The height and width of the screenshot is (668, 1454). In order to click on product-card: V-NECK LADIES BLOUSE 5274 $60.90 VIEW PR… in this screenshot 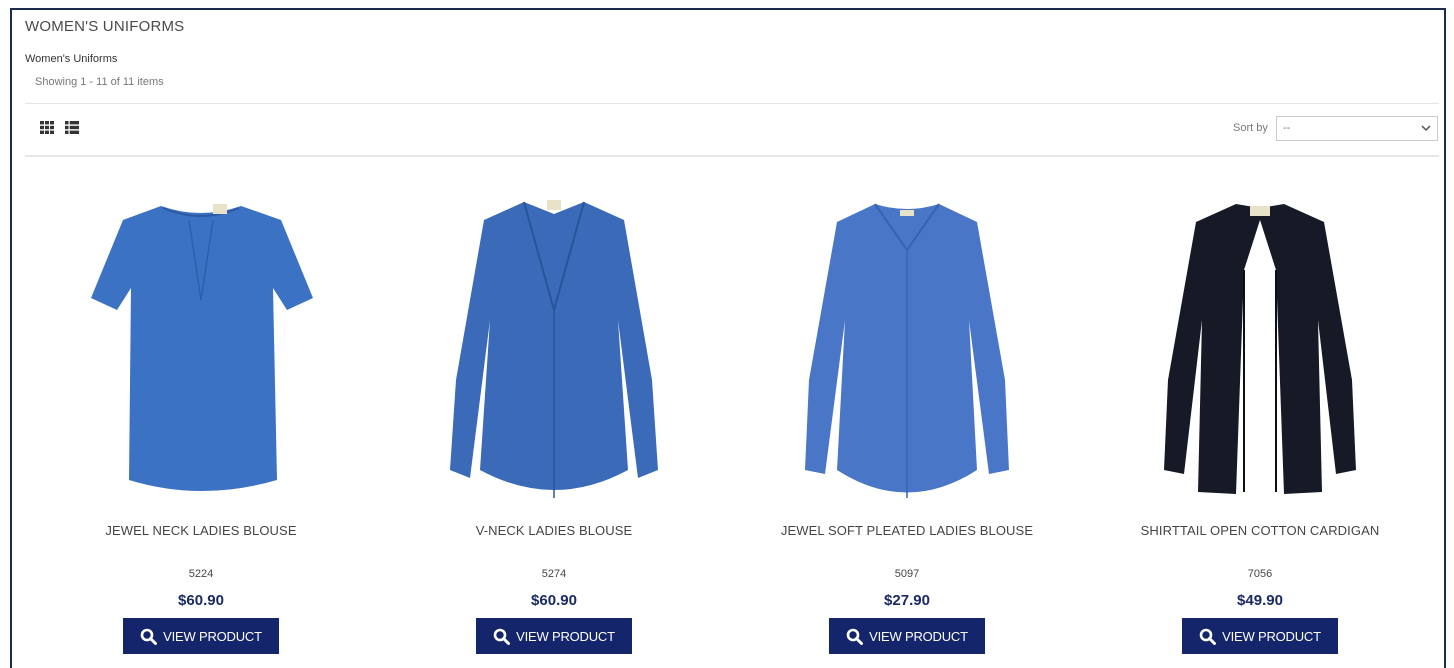, I will do `click(554, 417)`.